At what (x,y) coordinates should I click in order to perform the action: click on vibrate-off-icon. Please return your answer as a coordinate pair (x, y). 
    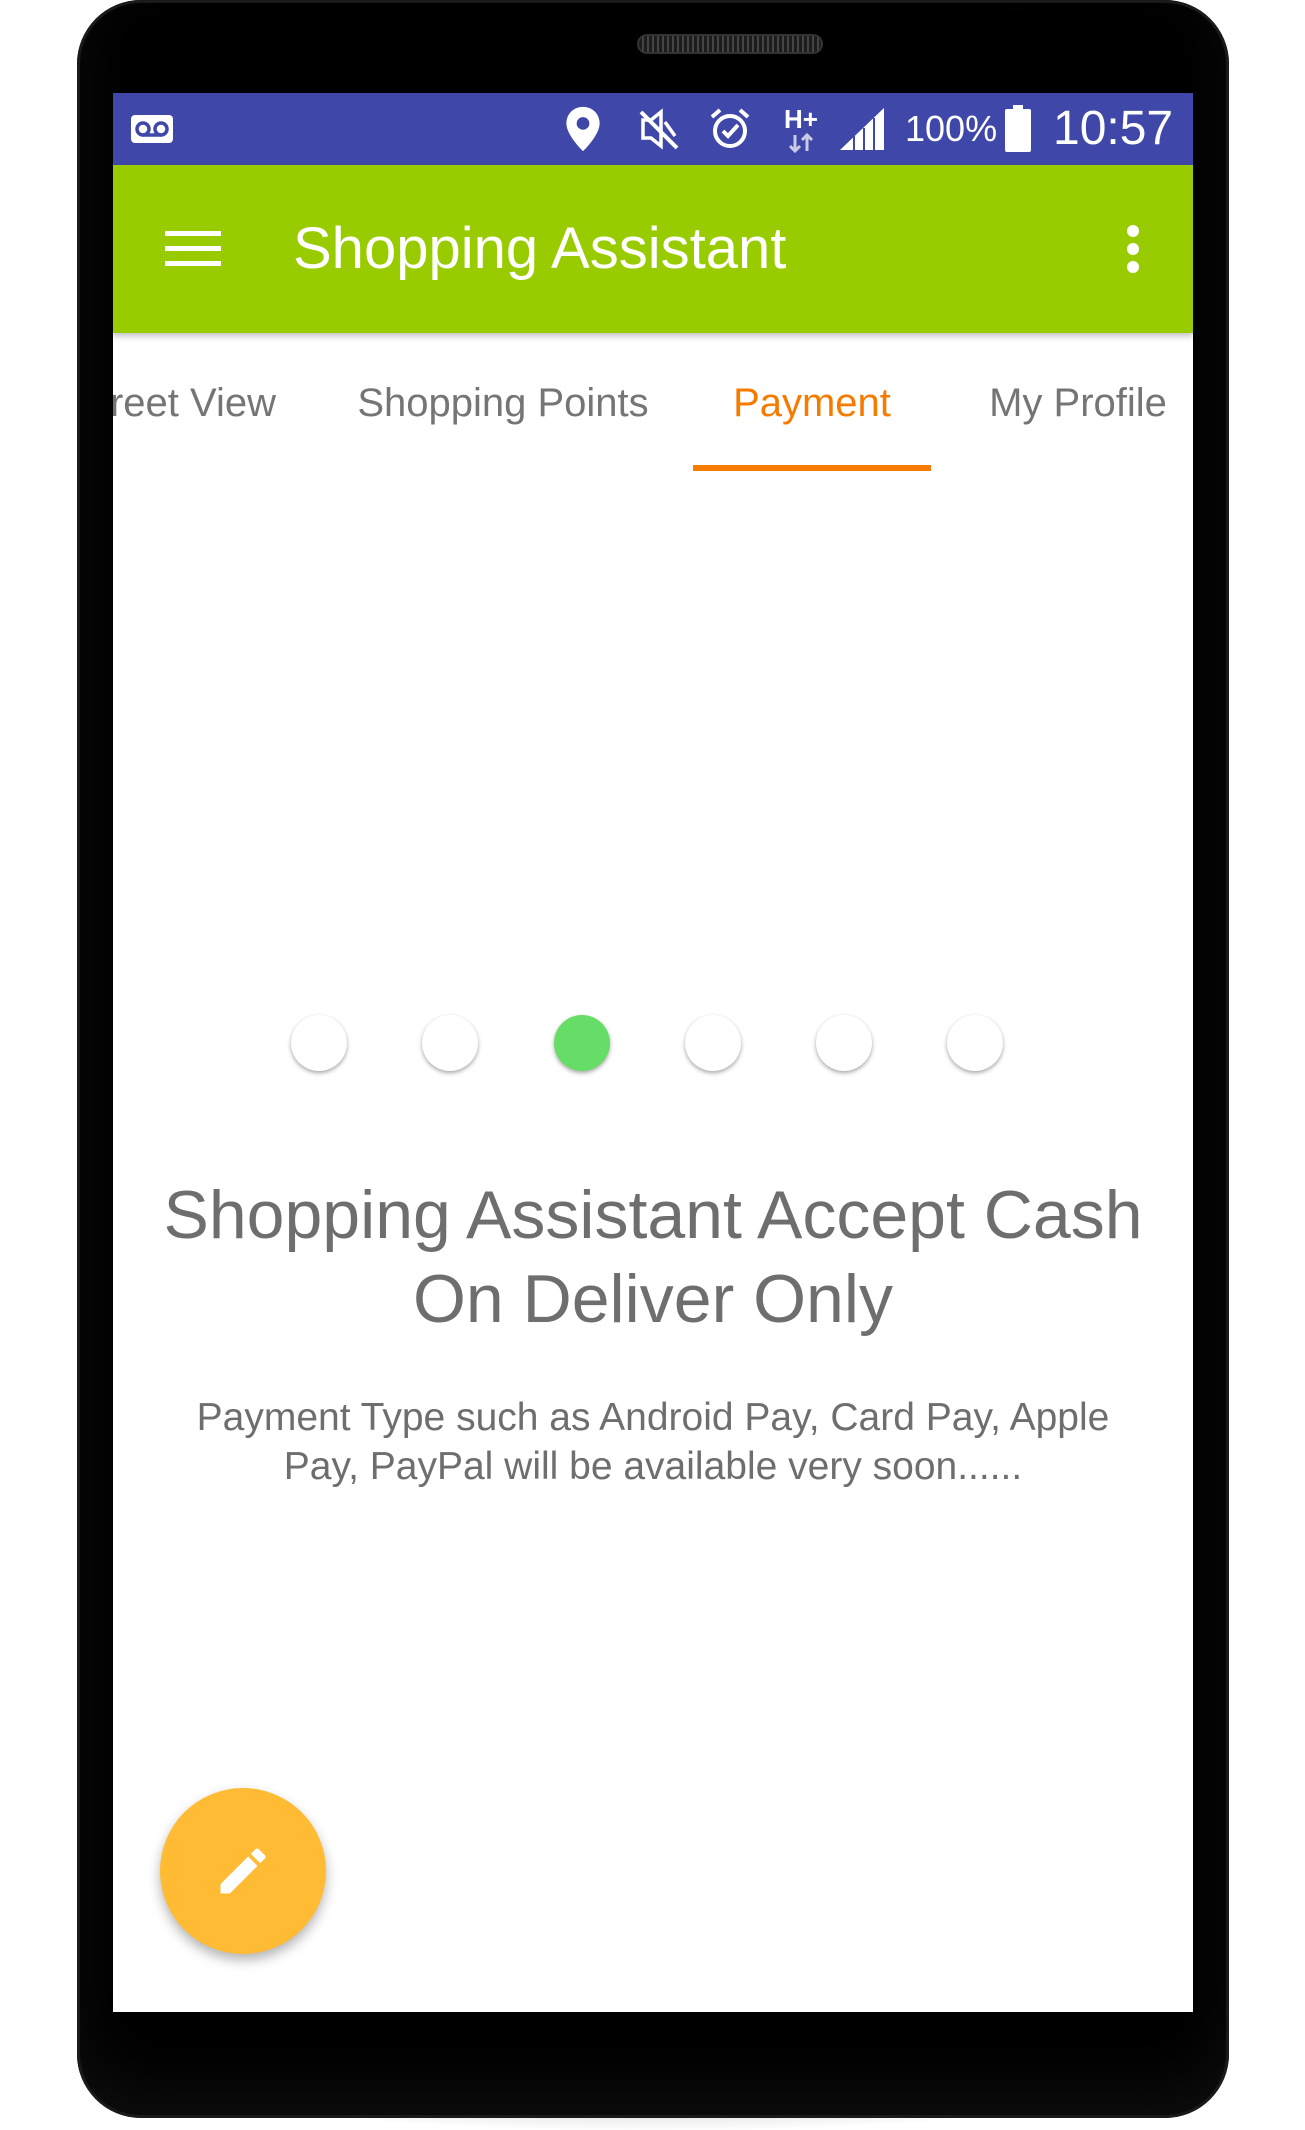
    Looking at the image, I should click on (658, 129).